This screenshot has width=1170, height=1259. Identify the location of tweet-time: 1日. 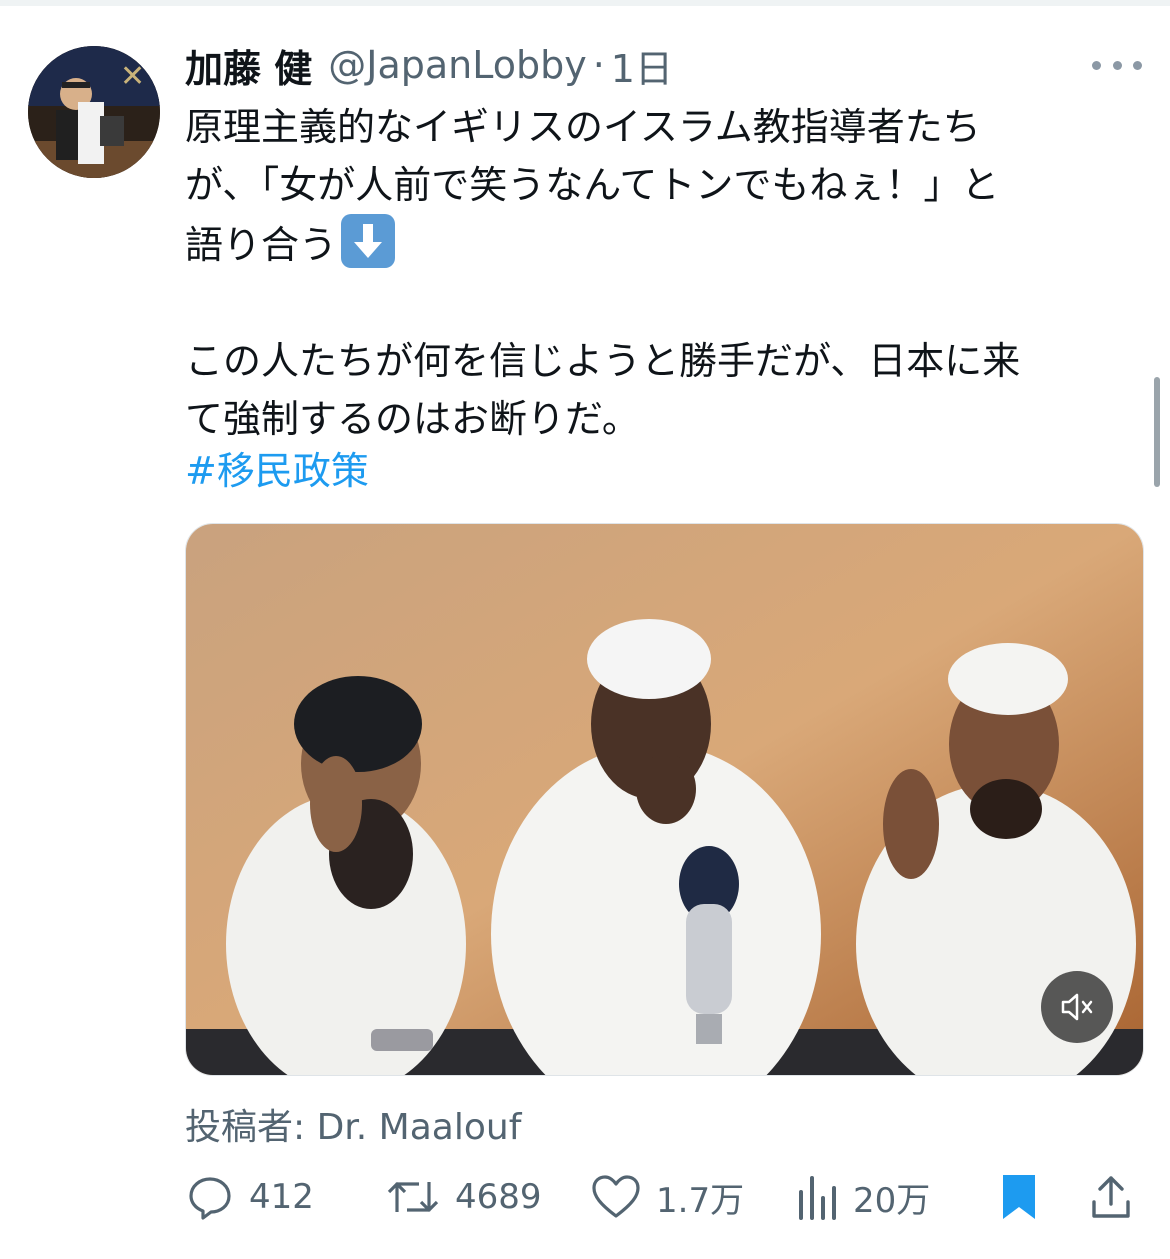
(642, 65).